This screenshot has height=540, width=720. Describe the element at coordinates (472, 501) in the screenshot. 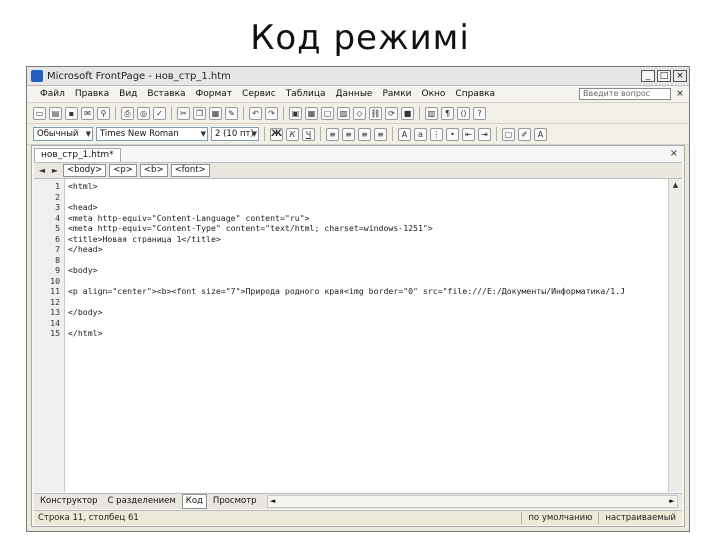

I see `horizontal-scrollbar: ◄ ►` at that location.